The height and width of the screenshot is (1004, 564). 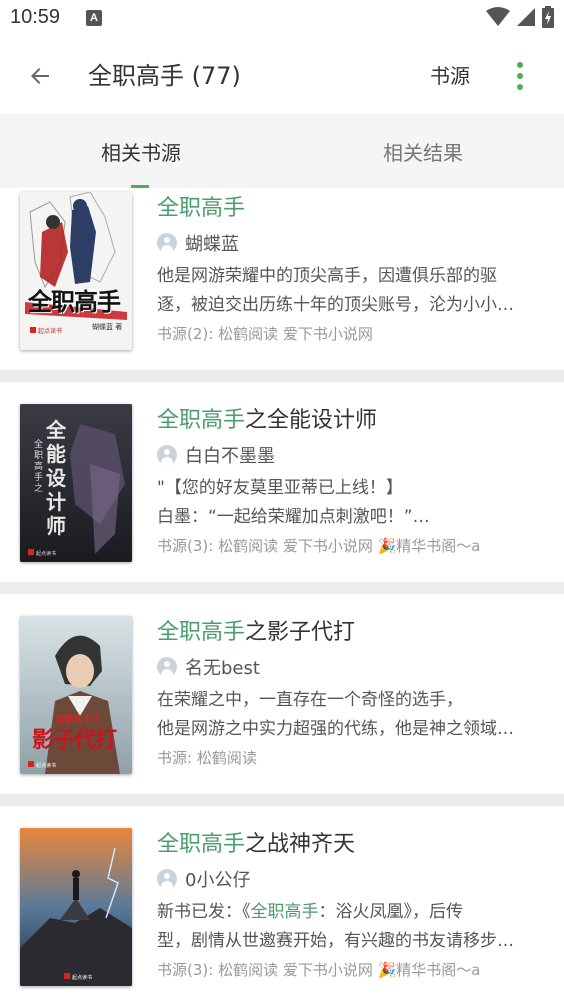 I want to click on book-title: 全职高手, so click(x=201, y=208).